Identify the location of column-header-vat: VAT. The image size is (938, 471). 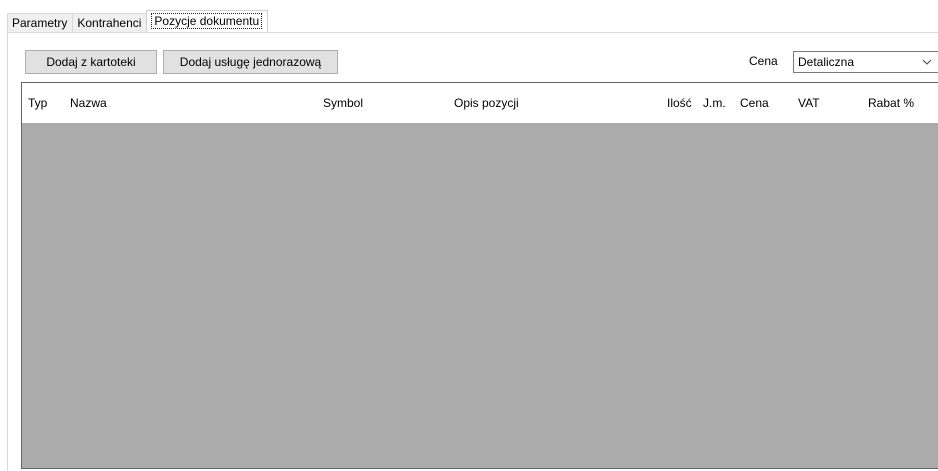
(827, 103).